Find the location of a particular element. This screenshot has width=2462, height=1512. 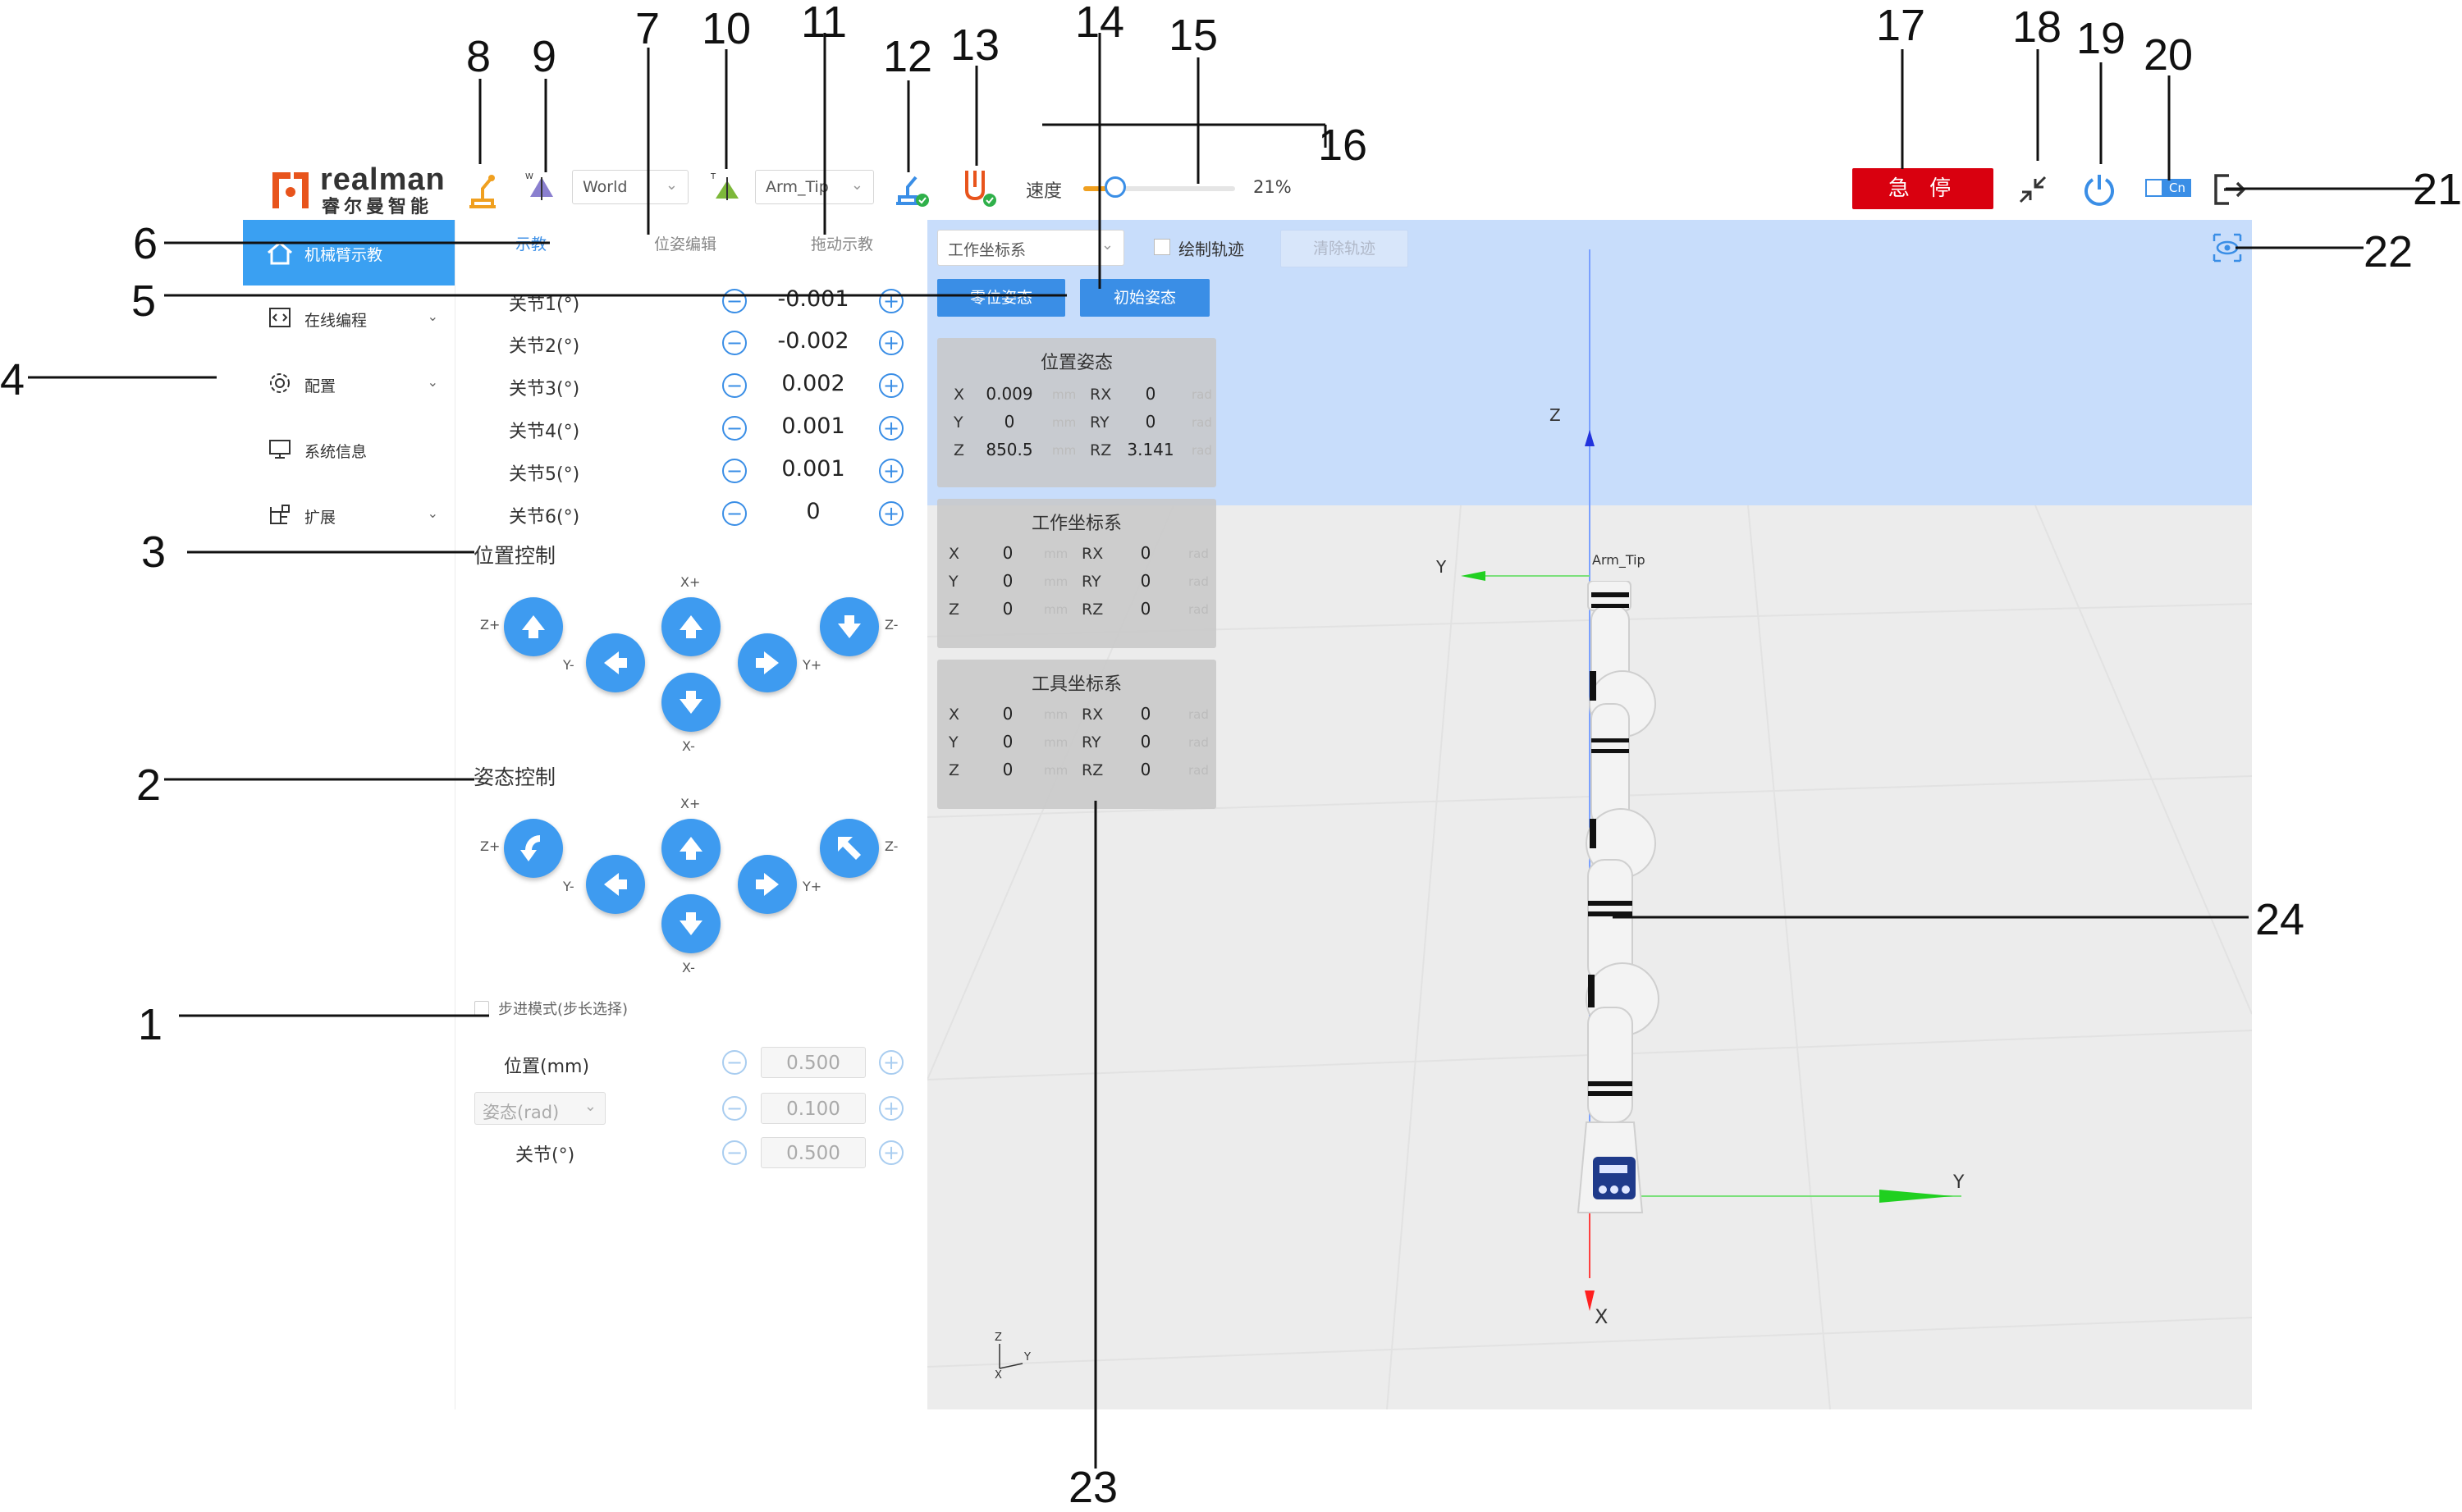

callout-number: 8 is located at coordinates (479, 57).